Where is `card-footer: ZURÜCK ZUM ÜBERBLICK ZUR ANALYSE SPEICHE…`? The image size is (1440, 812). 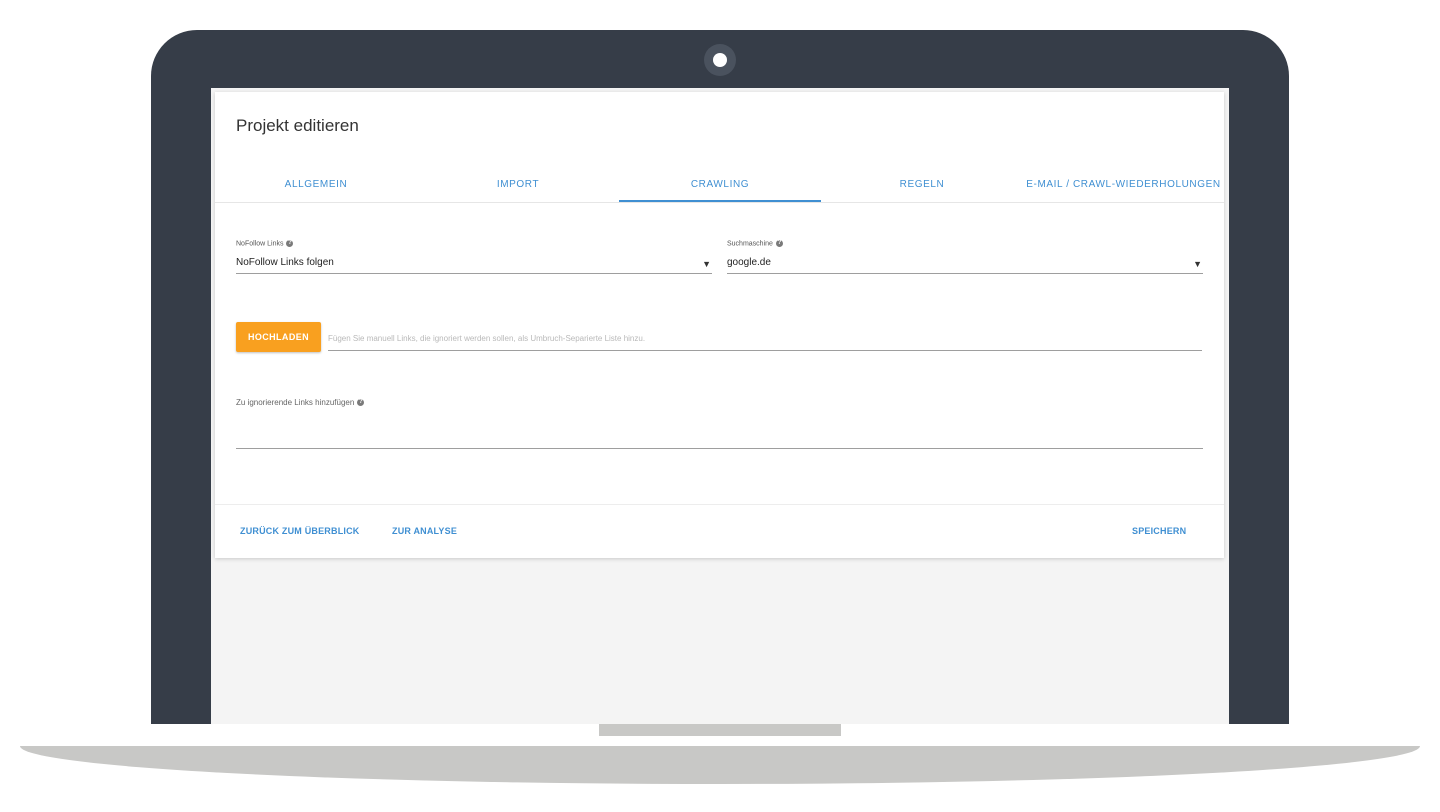 card-footer: ZURÜCK ZUM ÜBERBLICK ZUR ANALYSE SPEICHE… is located at coordinates (719, 531).